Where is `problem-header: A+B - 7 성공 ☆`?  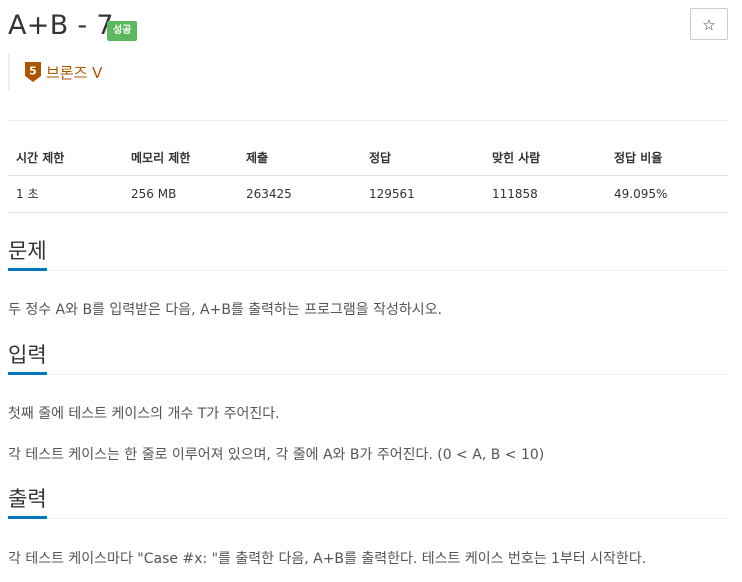 problem-header: A+B - 7 성공 ☆ is located at coordinates (368, 28).